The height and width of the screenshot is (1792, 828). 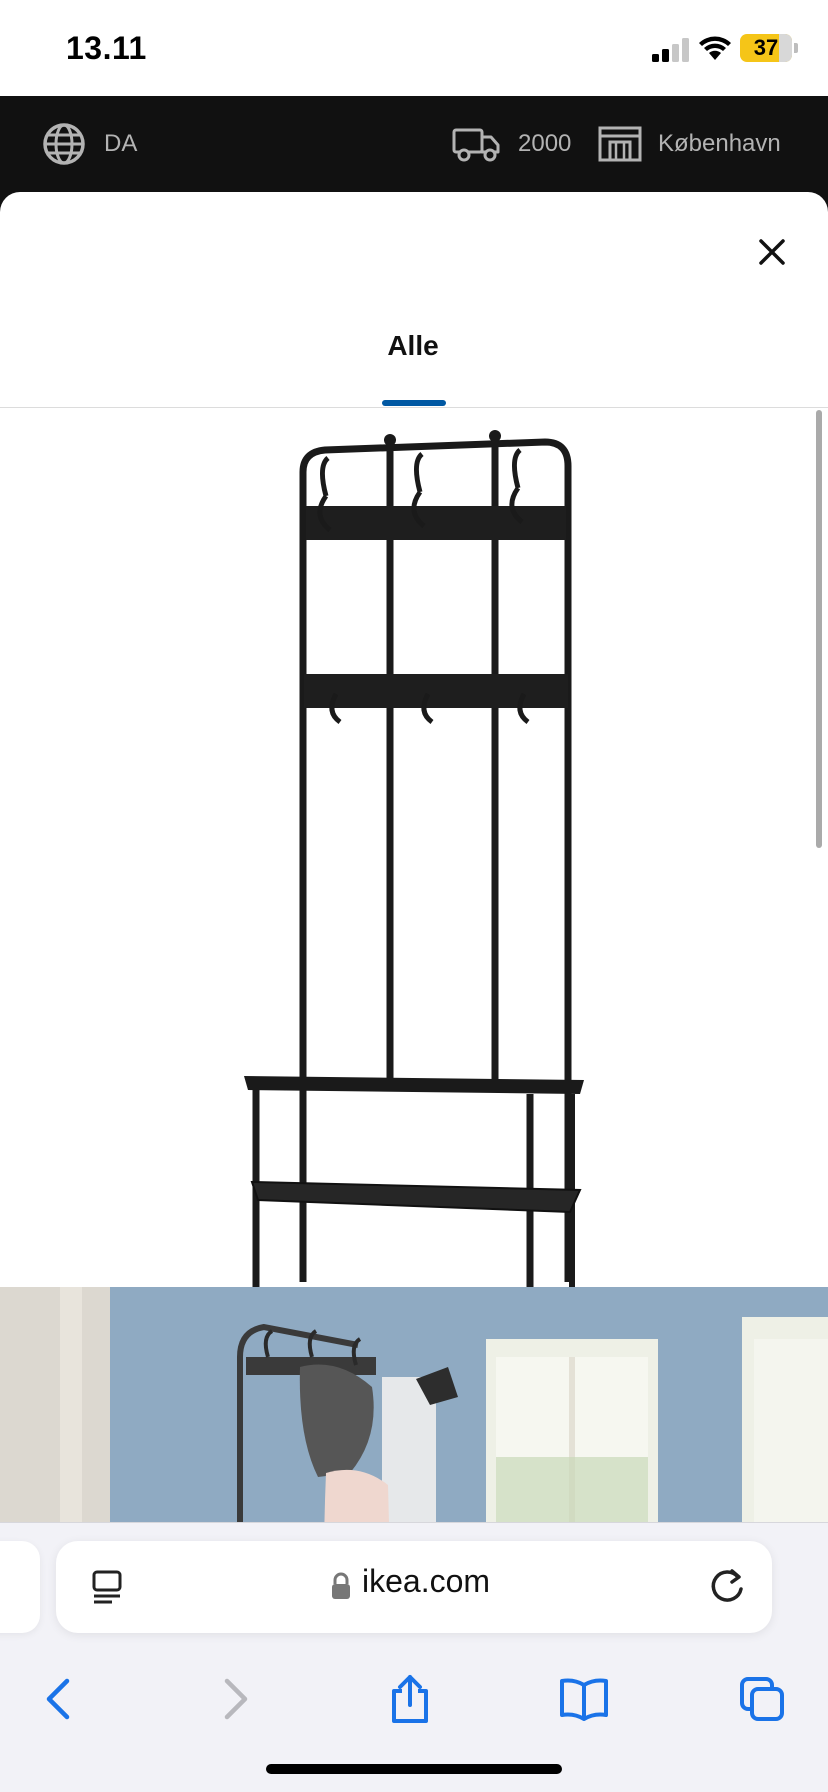 I want to click on close-icon, so click(x=772, y=252).